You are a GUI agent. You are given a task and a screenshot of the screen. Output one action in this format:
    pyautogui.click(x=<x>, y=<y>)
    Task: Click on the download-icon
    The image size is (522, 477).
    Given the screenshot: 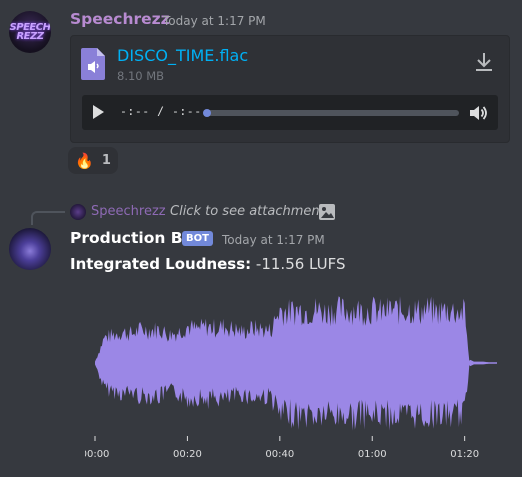 What is the action you would take?
    pyautogui.click(x=484, y=62)
    